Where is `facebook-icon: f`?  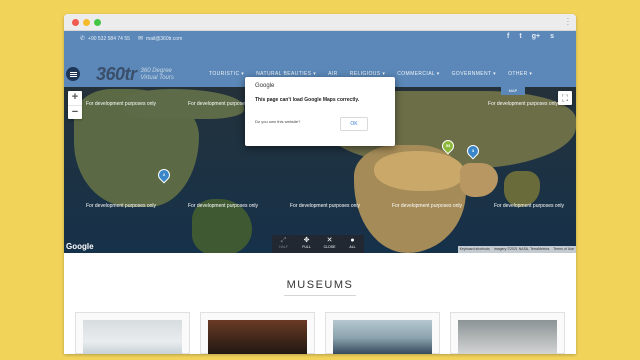
facebook-icon: f is located at coordinates (508, 36).